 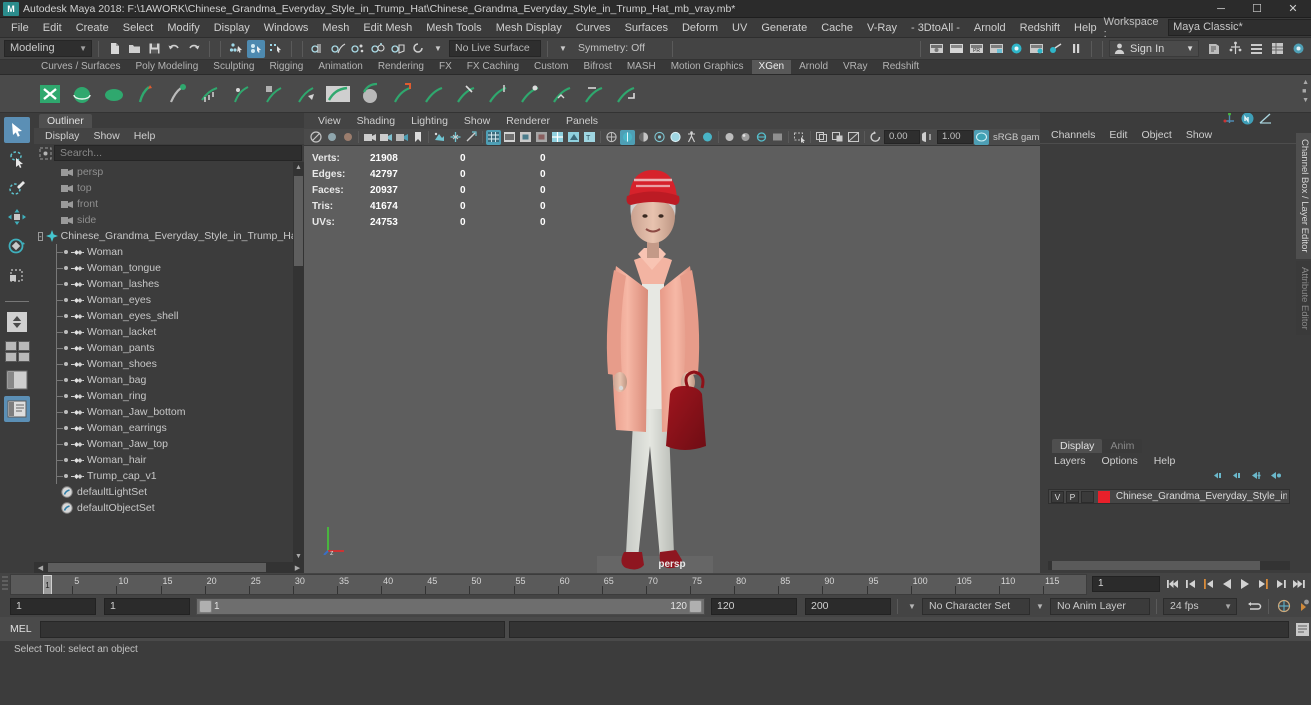 What do you see at coordinates (145, 136) in the screenshot?
I see `outliner-menu-help: Help` at bounding box center [145, 136].